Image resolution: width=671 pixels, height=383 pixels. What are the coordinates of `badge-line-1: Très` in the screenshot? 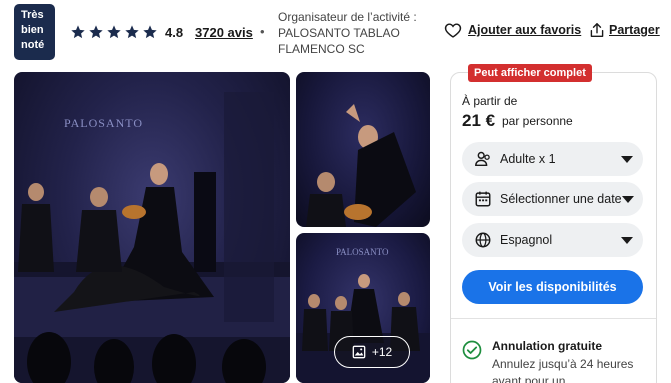 It's located at (32, 15).